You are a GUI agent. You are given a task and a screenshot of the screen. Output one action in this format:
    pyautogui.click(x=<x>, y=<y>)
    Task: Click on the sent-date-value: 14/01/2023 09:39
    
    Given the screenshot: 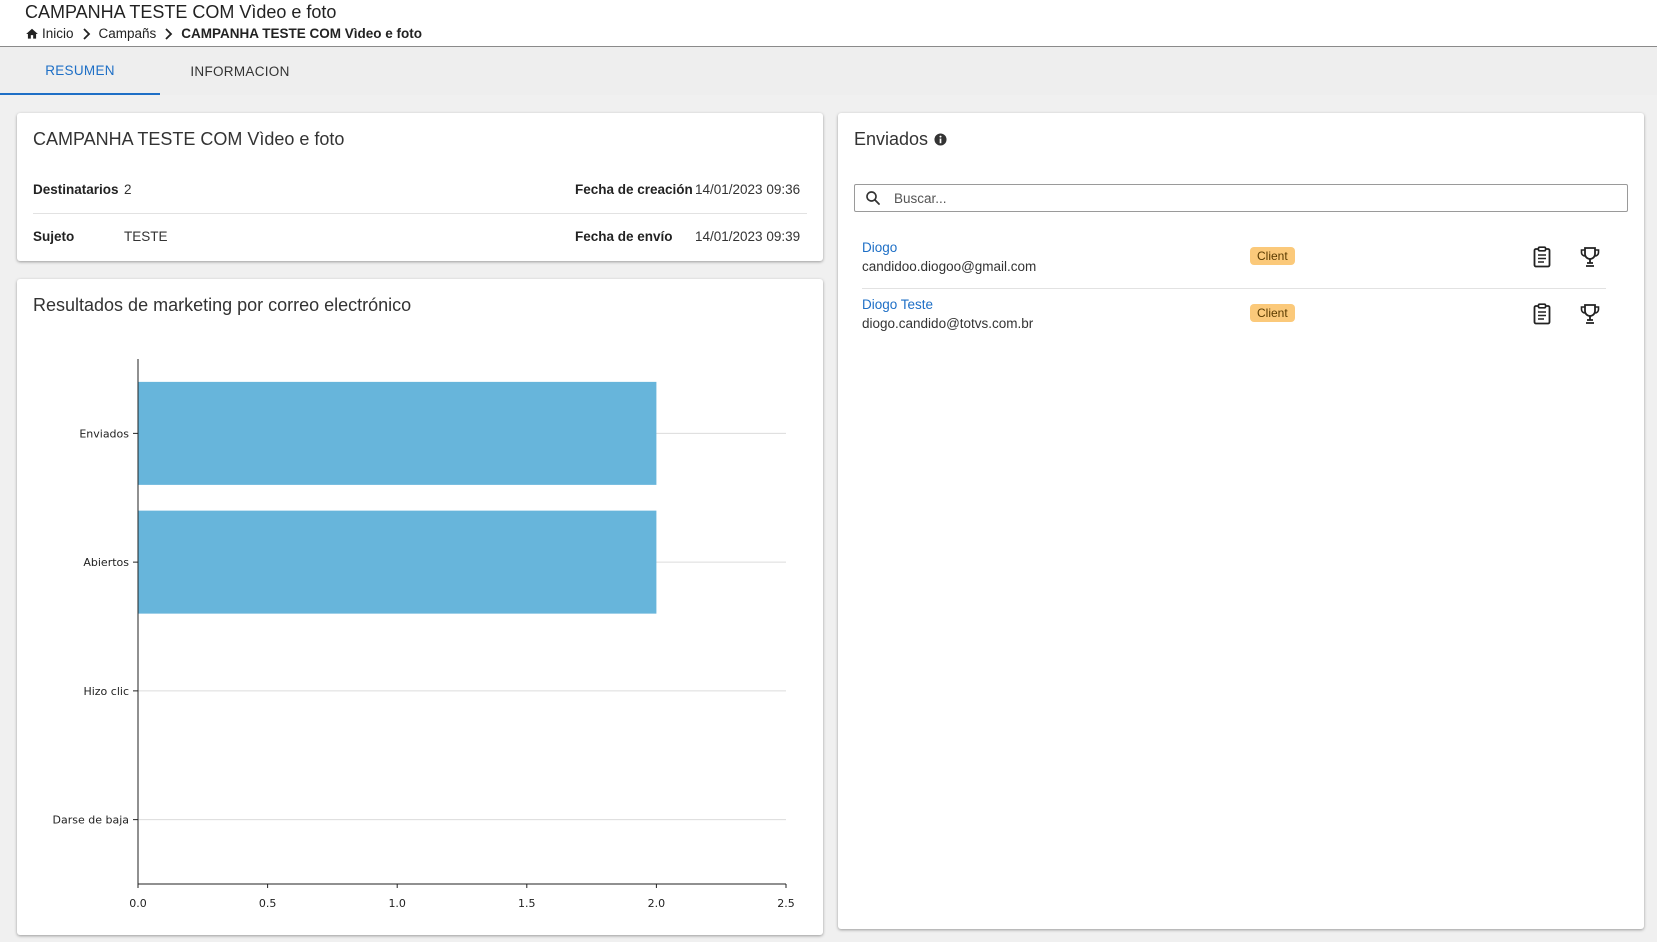 What is the action you would take?
    pyautogui.click(x=748, y=236)
    